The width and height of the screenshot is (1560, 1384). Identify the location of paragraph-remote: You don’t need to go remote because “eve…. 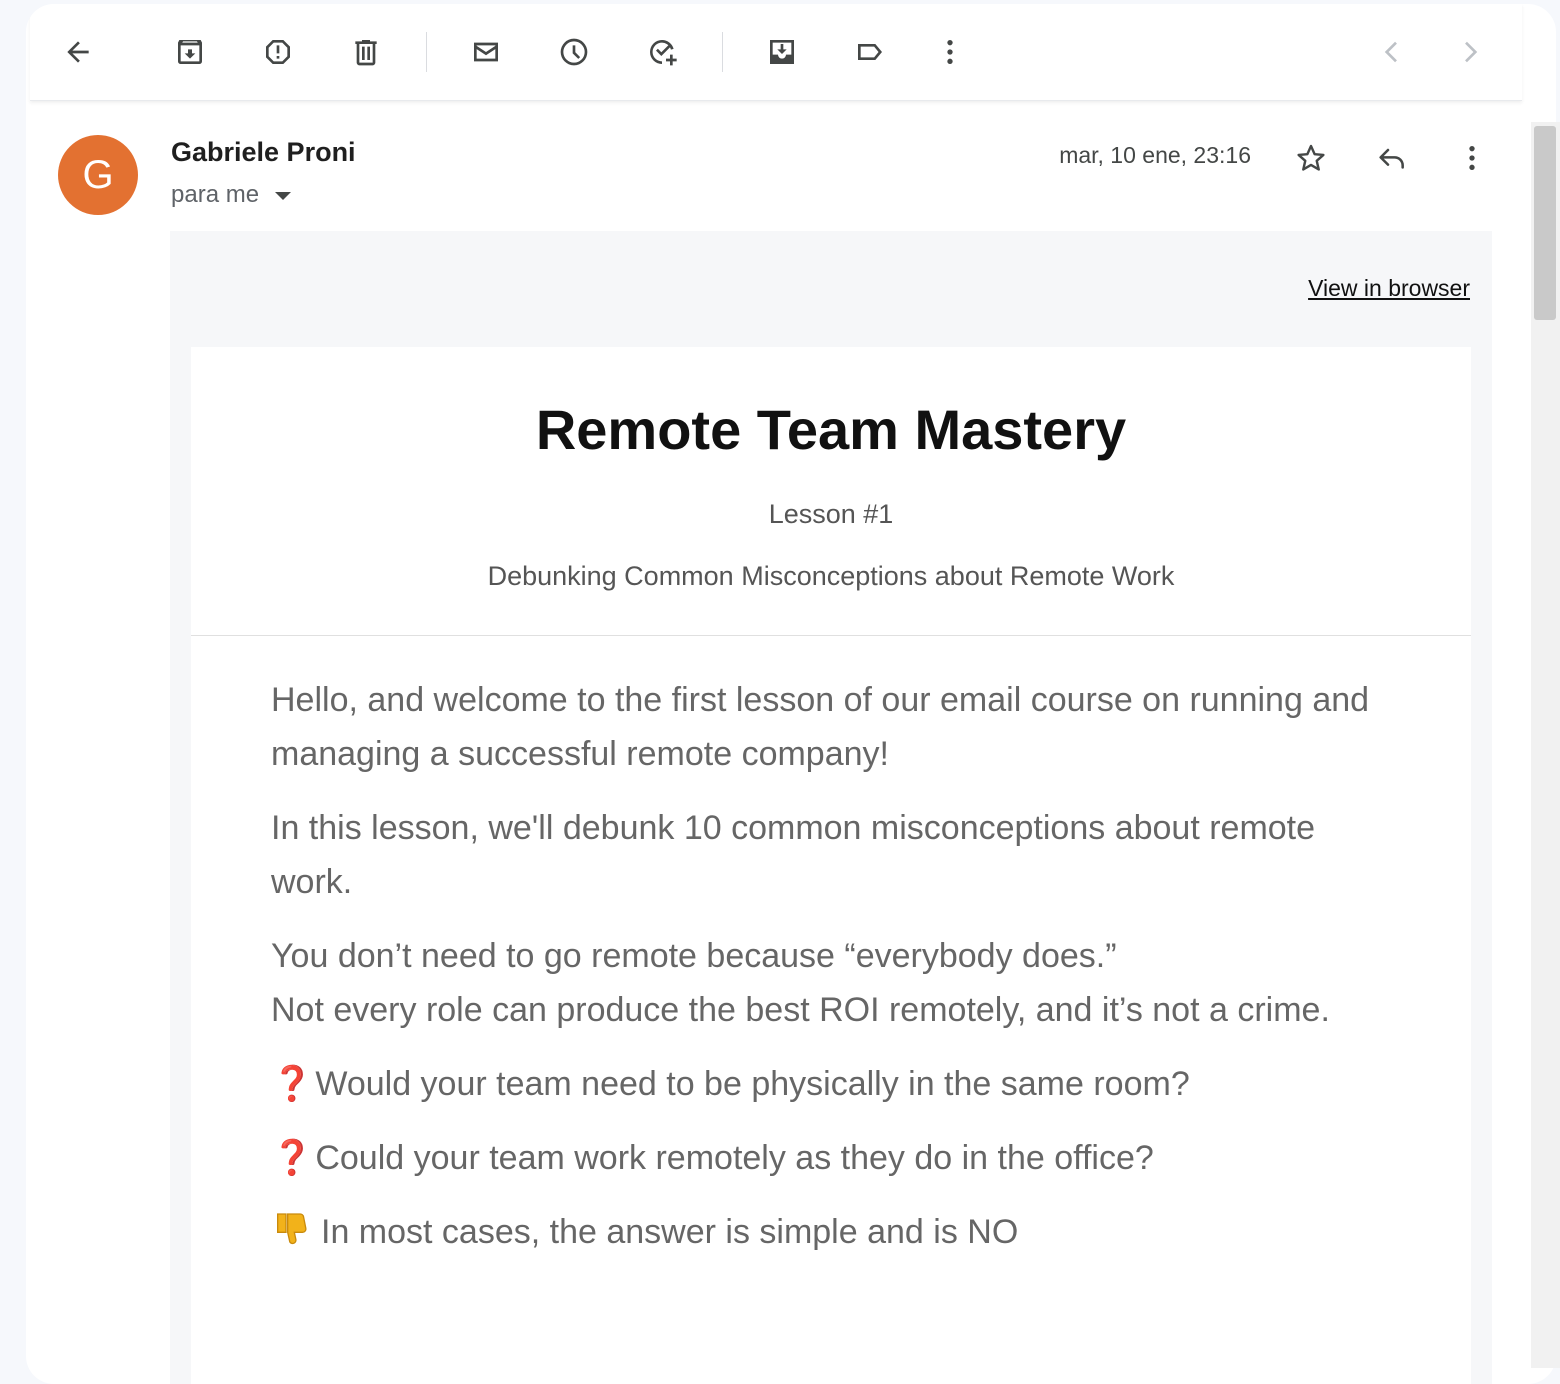
(831, 983).